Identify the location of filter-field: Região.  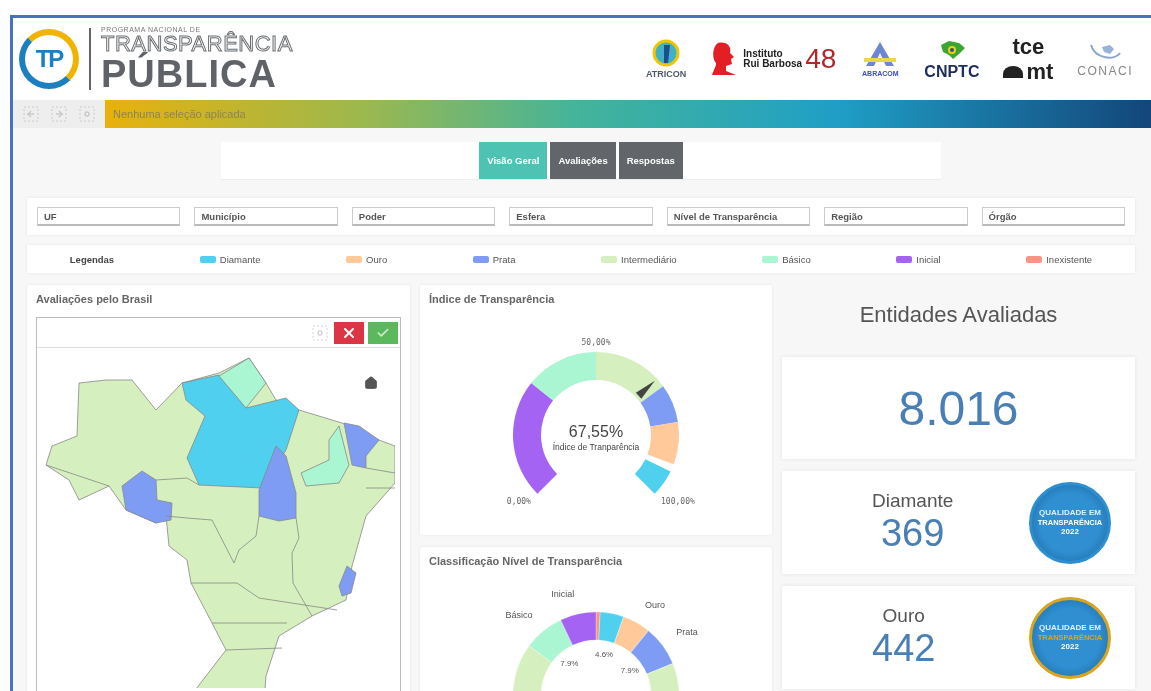
(896, 216).